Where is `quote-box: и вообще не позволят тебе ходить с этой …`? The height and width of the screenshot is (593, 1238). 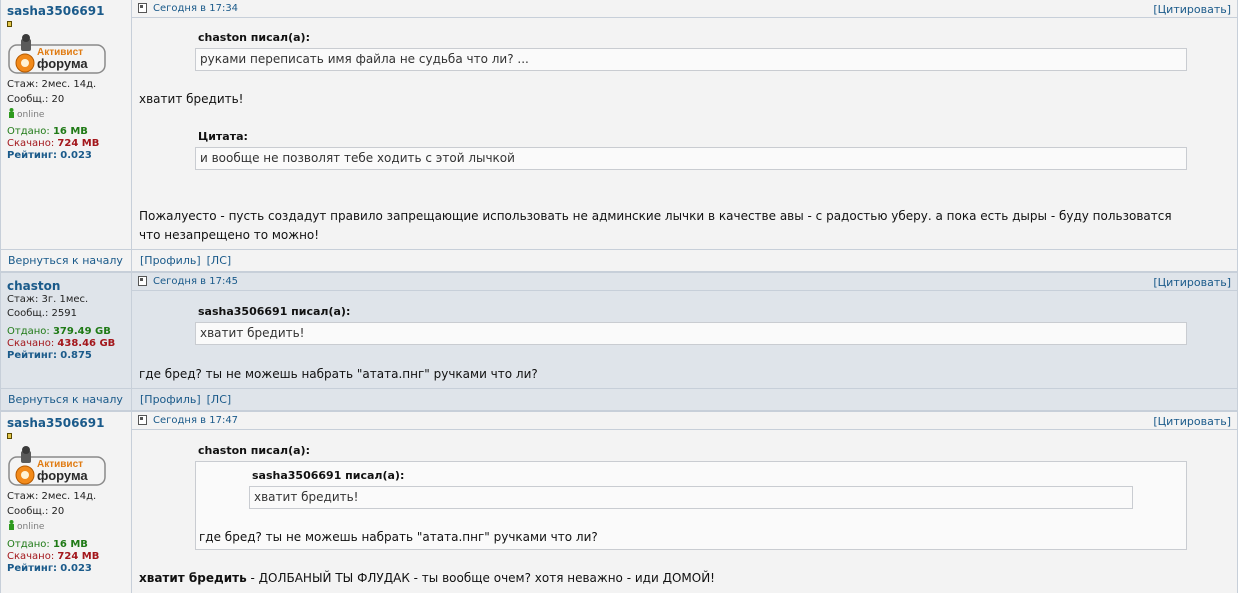 quote-box: и вообще не позволят тебе ходить с этой … is located at coordinates (691, 158).